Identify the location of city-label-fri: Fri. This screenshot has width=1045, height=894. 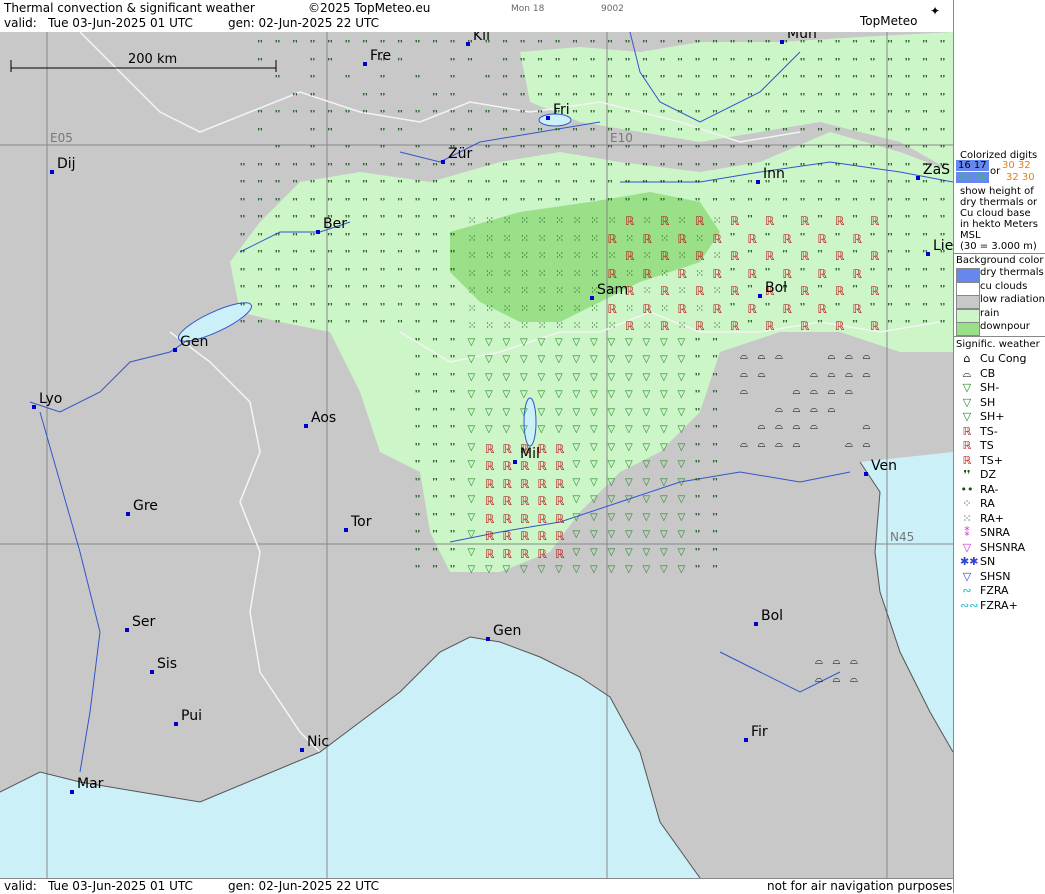
(561, 110).